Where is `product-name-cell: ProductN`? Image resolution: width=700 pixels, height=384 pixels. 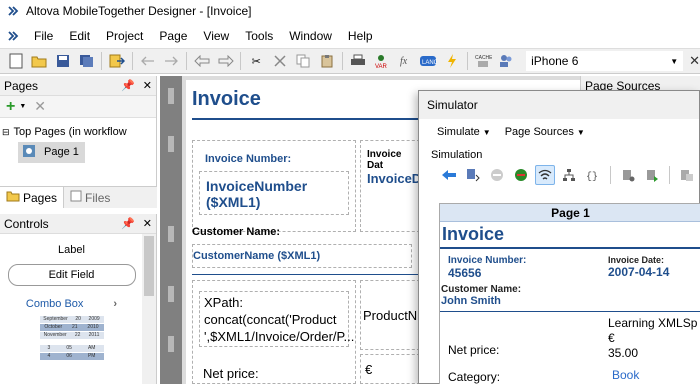 product-name-cell: ProductN is located at coordinates (390, 315).